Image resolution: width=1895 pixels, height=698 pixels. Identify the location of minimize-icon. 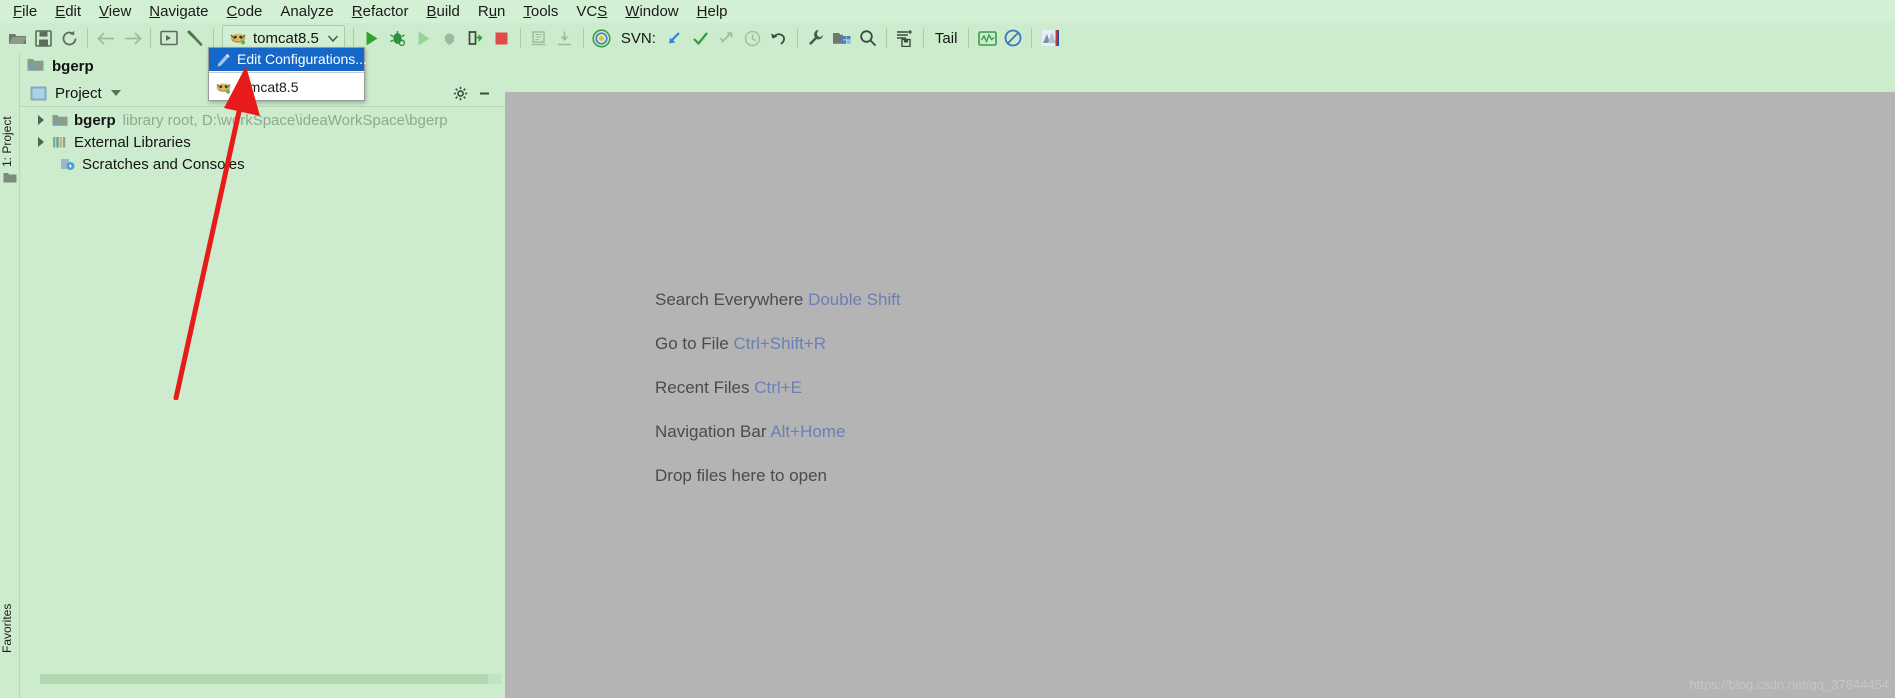
(484, 93).